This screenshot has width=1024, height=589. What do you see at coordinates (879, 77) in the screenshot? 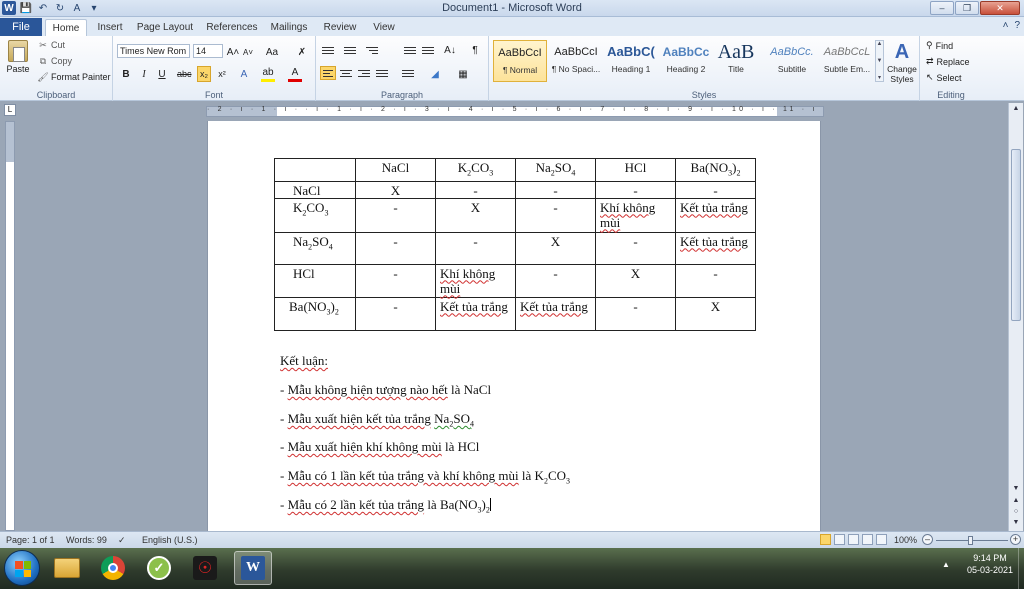
I see `gallery-more-icon: ▾` at bounding box center [879, 77].